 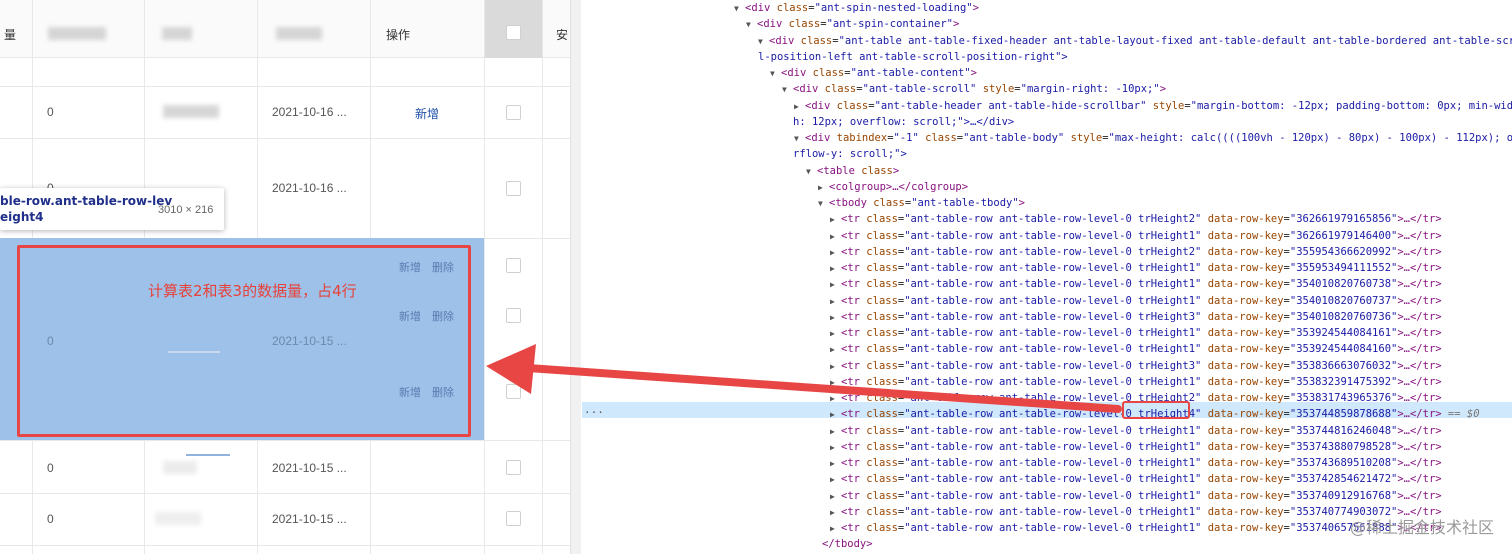 I want to click on column-header-partial: 量, so click(x=10, y=35).